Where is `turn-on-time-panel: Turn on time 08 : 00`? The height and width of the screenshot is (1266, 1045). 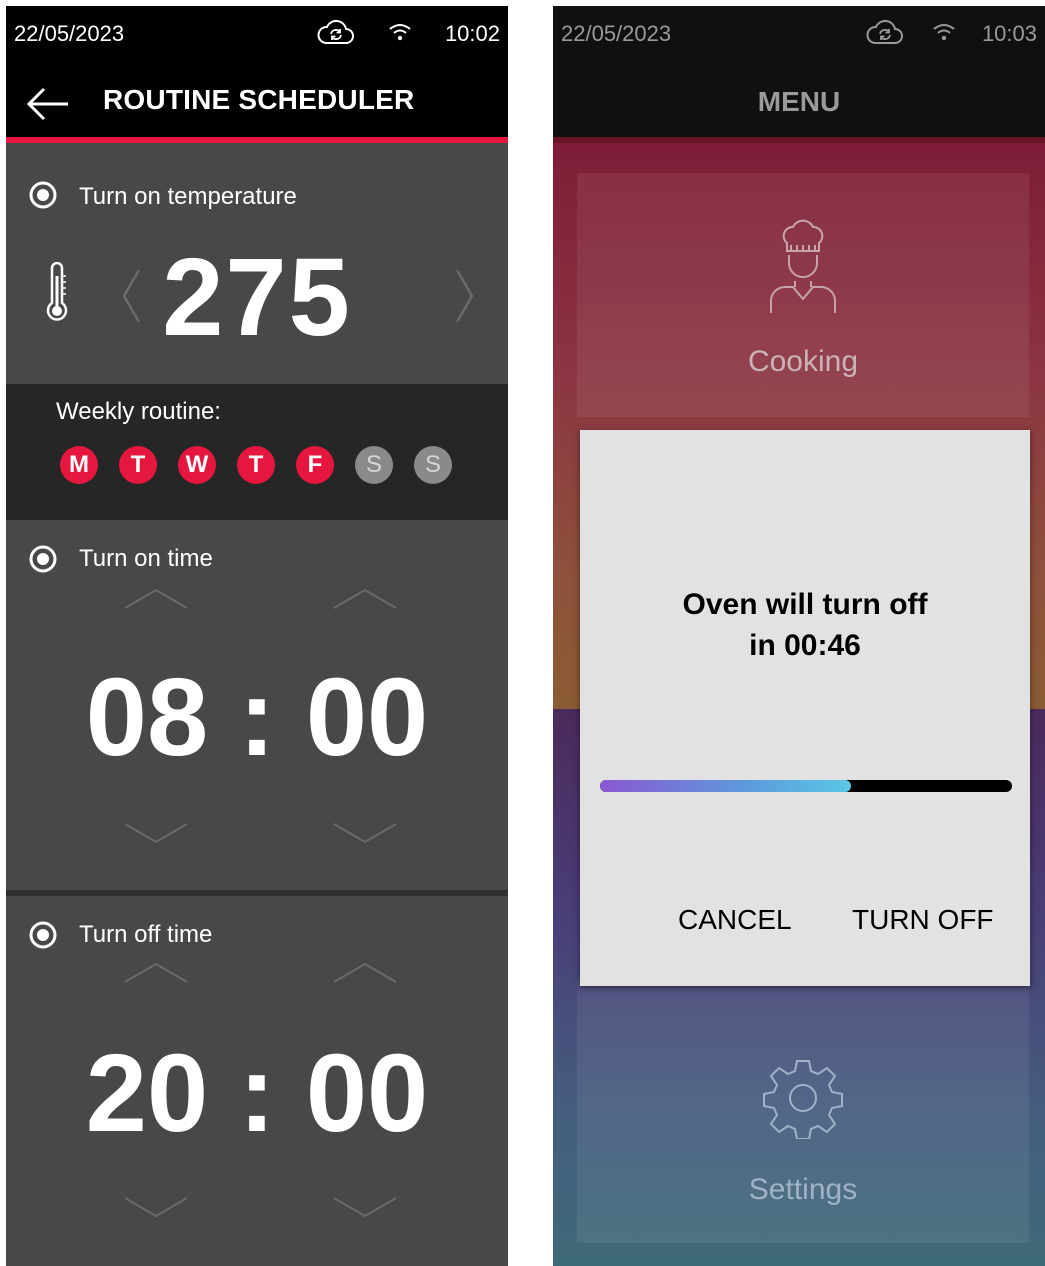 turn-on-time-panel: Turn on time 08 : 00 is located at coordinates (257, 705).